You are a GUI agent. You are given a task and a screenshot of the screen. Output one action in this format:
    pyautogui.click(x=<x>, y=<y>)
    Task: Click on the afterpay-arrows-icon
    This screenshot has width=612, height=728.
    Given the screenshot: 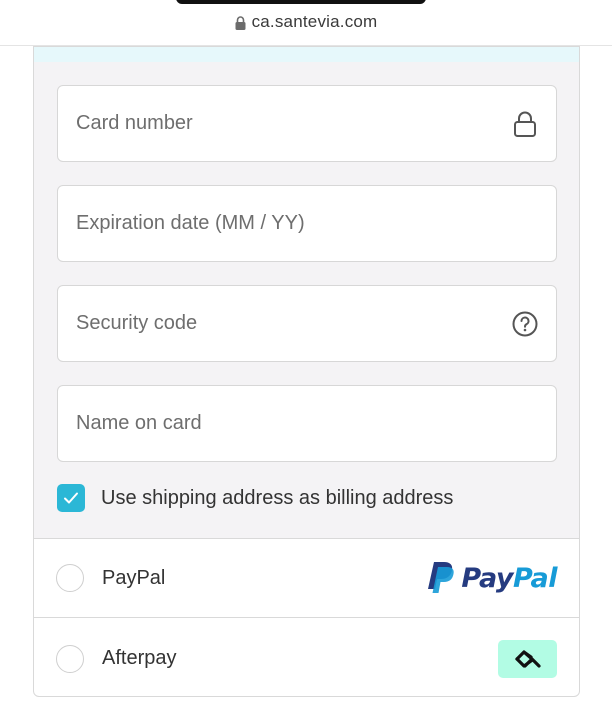 What is the action you would take?
    pyautogui.click(x=527, y=658)
    